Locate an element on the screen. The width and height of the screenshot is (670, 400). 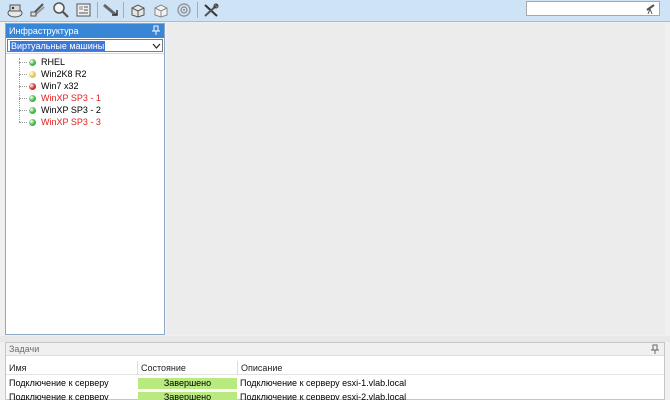
infrastructure-panel-header: Инфраструктура is located at coordinates (85, 31).